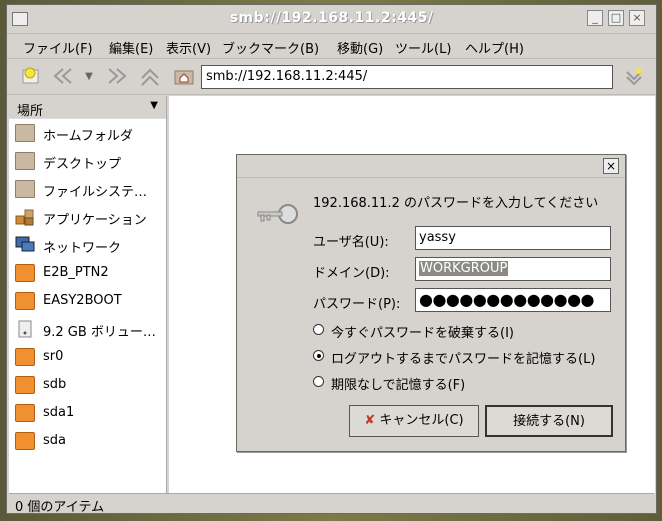 The width and height of the screenshot is (662, 521). Describe the element at coordinates (54, 440) in the screenshot. I see `sidebar-item-label: sda` at that location.